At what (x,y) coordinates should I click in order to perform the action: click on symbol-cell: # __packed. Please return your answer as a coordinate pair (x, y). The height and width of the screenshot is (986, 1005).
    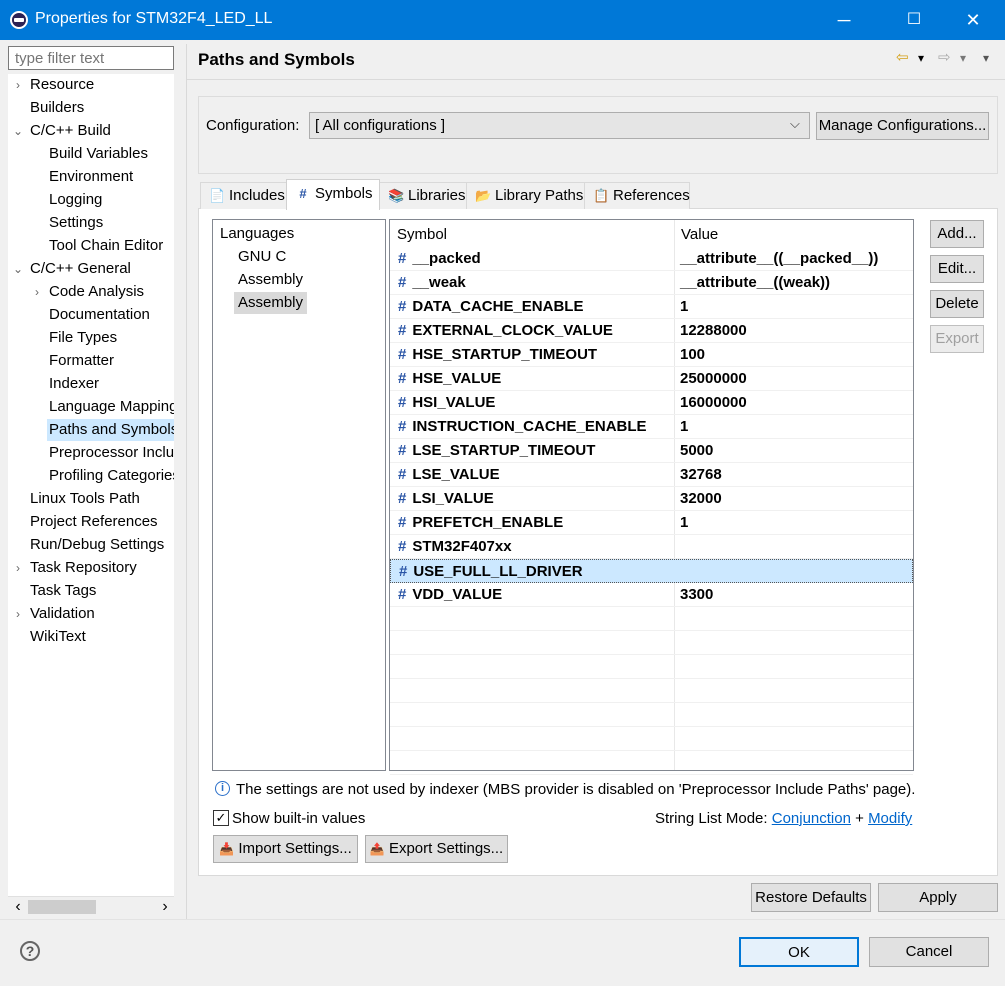
    Looking at the image, I should click on (439, 259).